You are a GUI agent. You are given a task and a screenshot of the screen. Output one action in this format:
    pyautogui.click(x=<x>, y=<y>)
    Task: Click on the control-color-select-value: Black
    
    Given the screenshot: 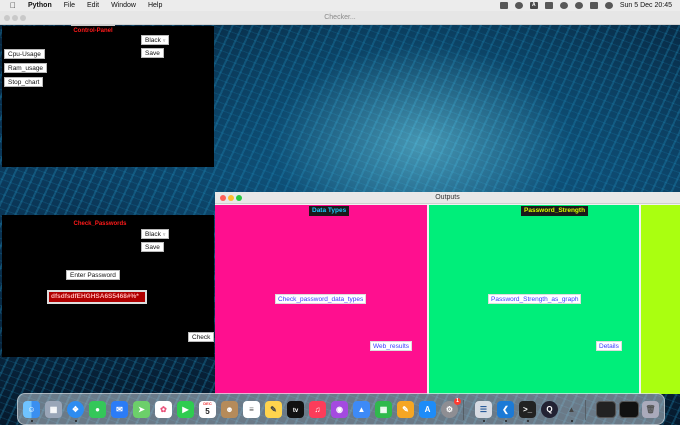 What is the action you would take?
    pyautogui.click(x=153, y=40)
    